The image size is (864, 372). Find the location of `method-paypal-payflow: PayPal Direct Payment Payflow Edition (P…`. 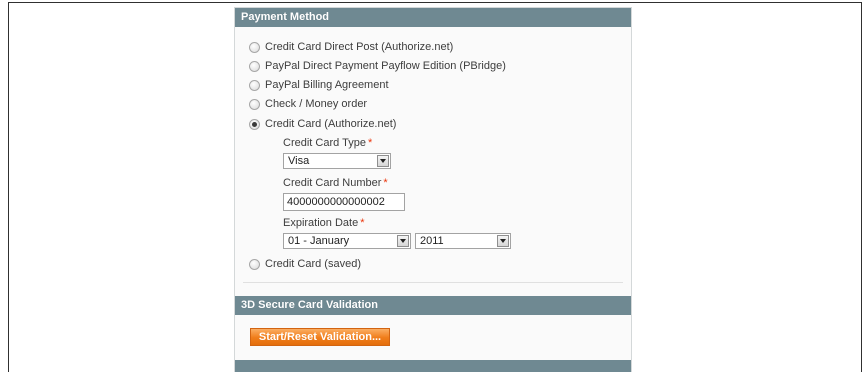

method-paypal-payflow: PayPal Direct Payment Payflow Edition (P… is located at coordinates (377, 66).